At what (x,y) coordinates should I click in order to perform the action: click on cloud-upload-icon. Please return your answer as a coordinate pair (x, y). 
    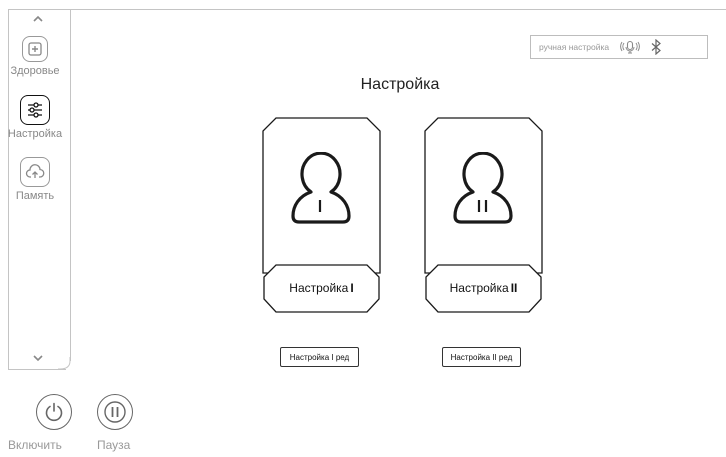
    Looking at the image, I should click on (35, 172).